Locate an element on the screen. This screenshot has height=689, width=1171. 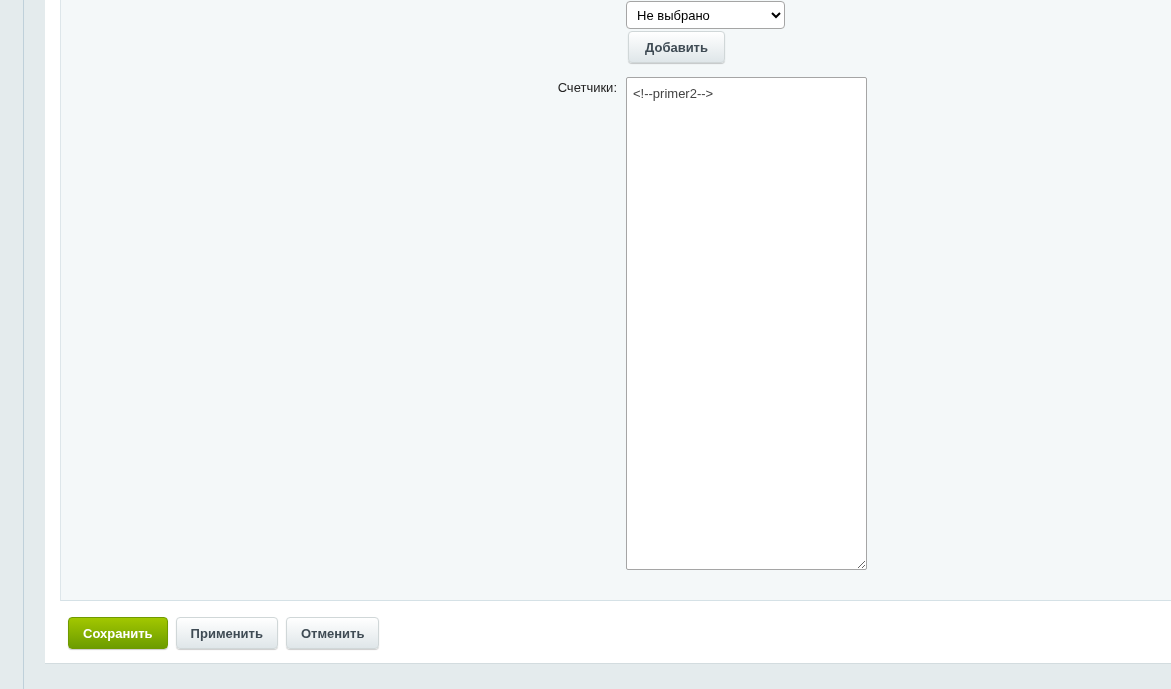
select-field: Не выбрано is located at coordinates (705, 15).